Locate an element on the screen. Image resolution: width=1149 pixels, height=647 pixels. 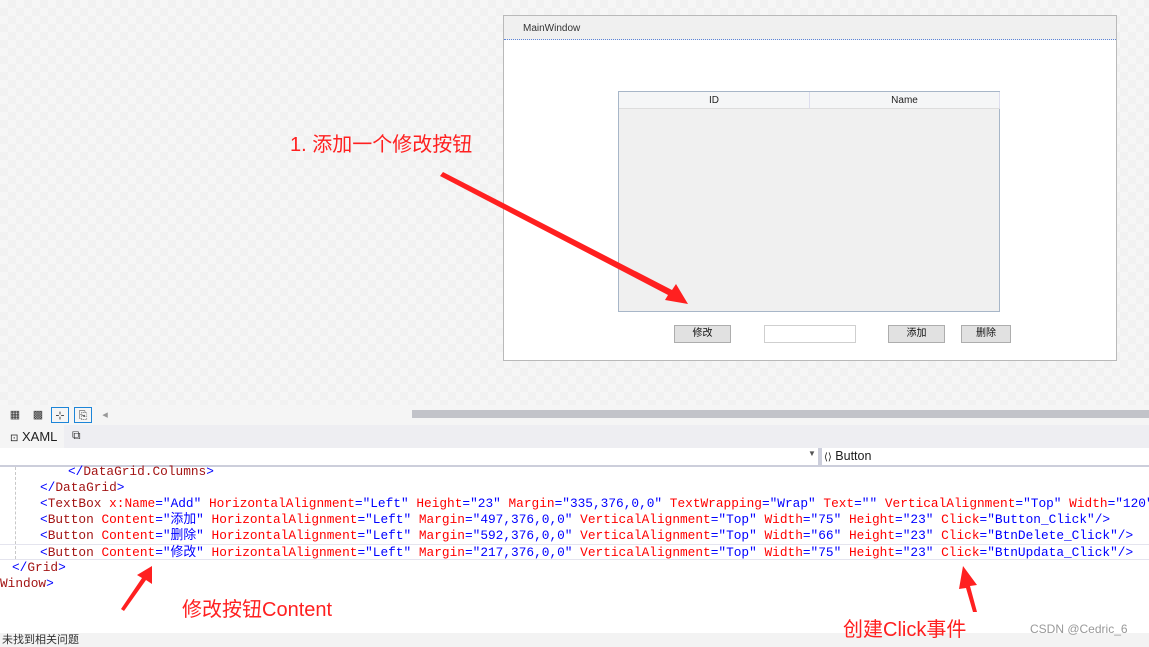
annotation-content: 修改按钮Content is located at coordinates (257, 610).